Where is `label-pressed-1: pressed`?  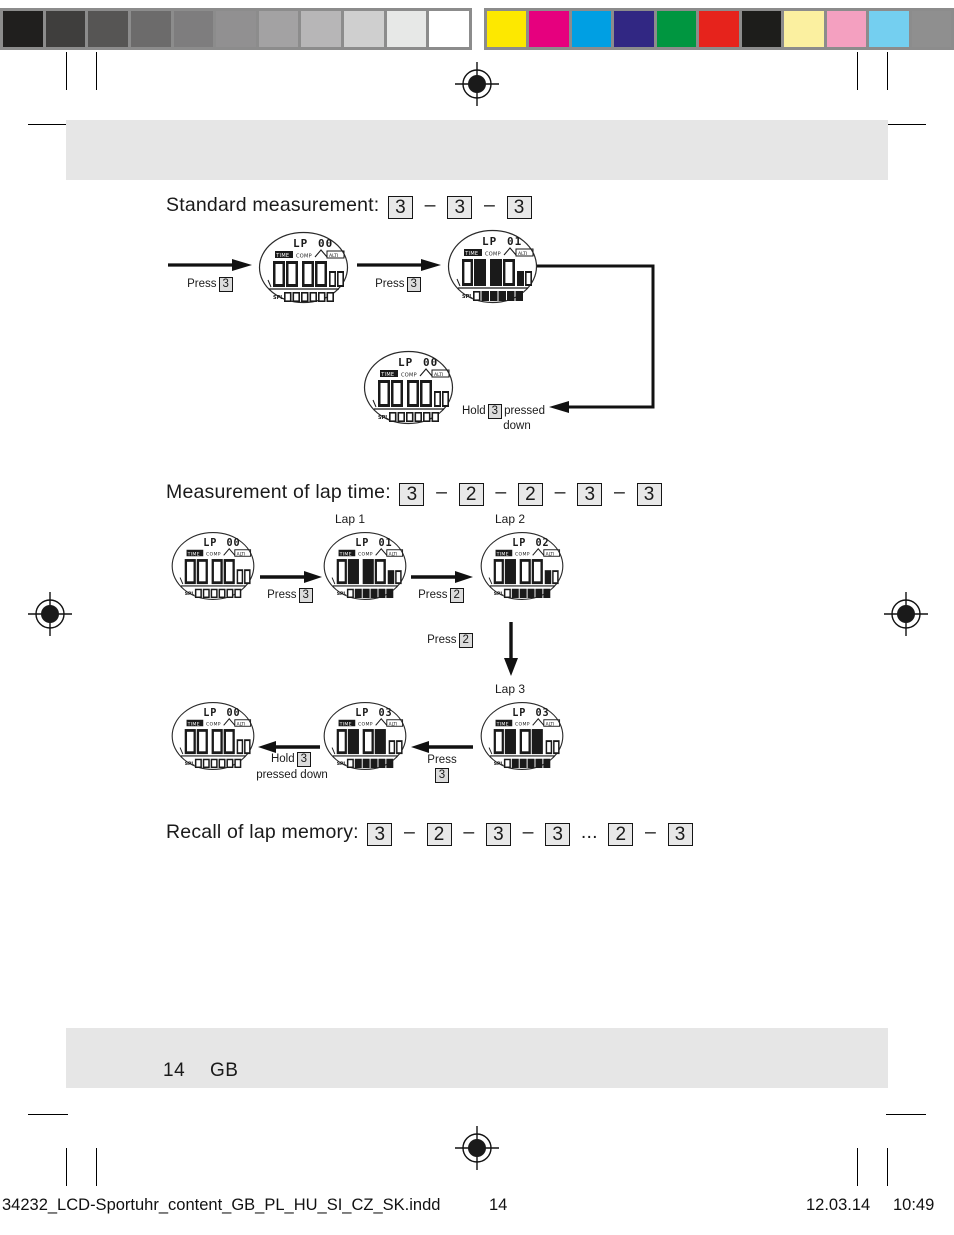 label-pressed-1: pressed is located at coordinates (524, 411).